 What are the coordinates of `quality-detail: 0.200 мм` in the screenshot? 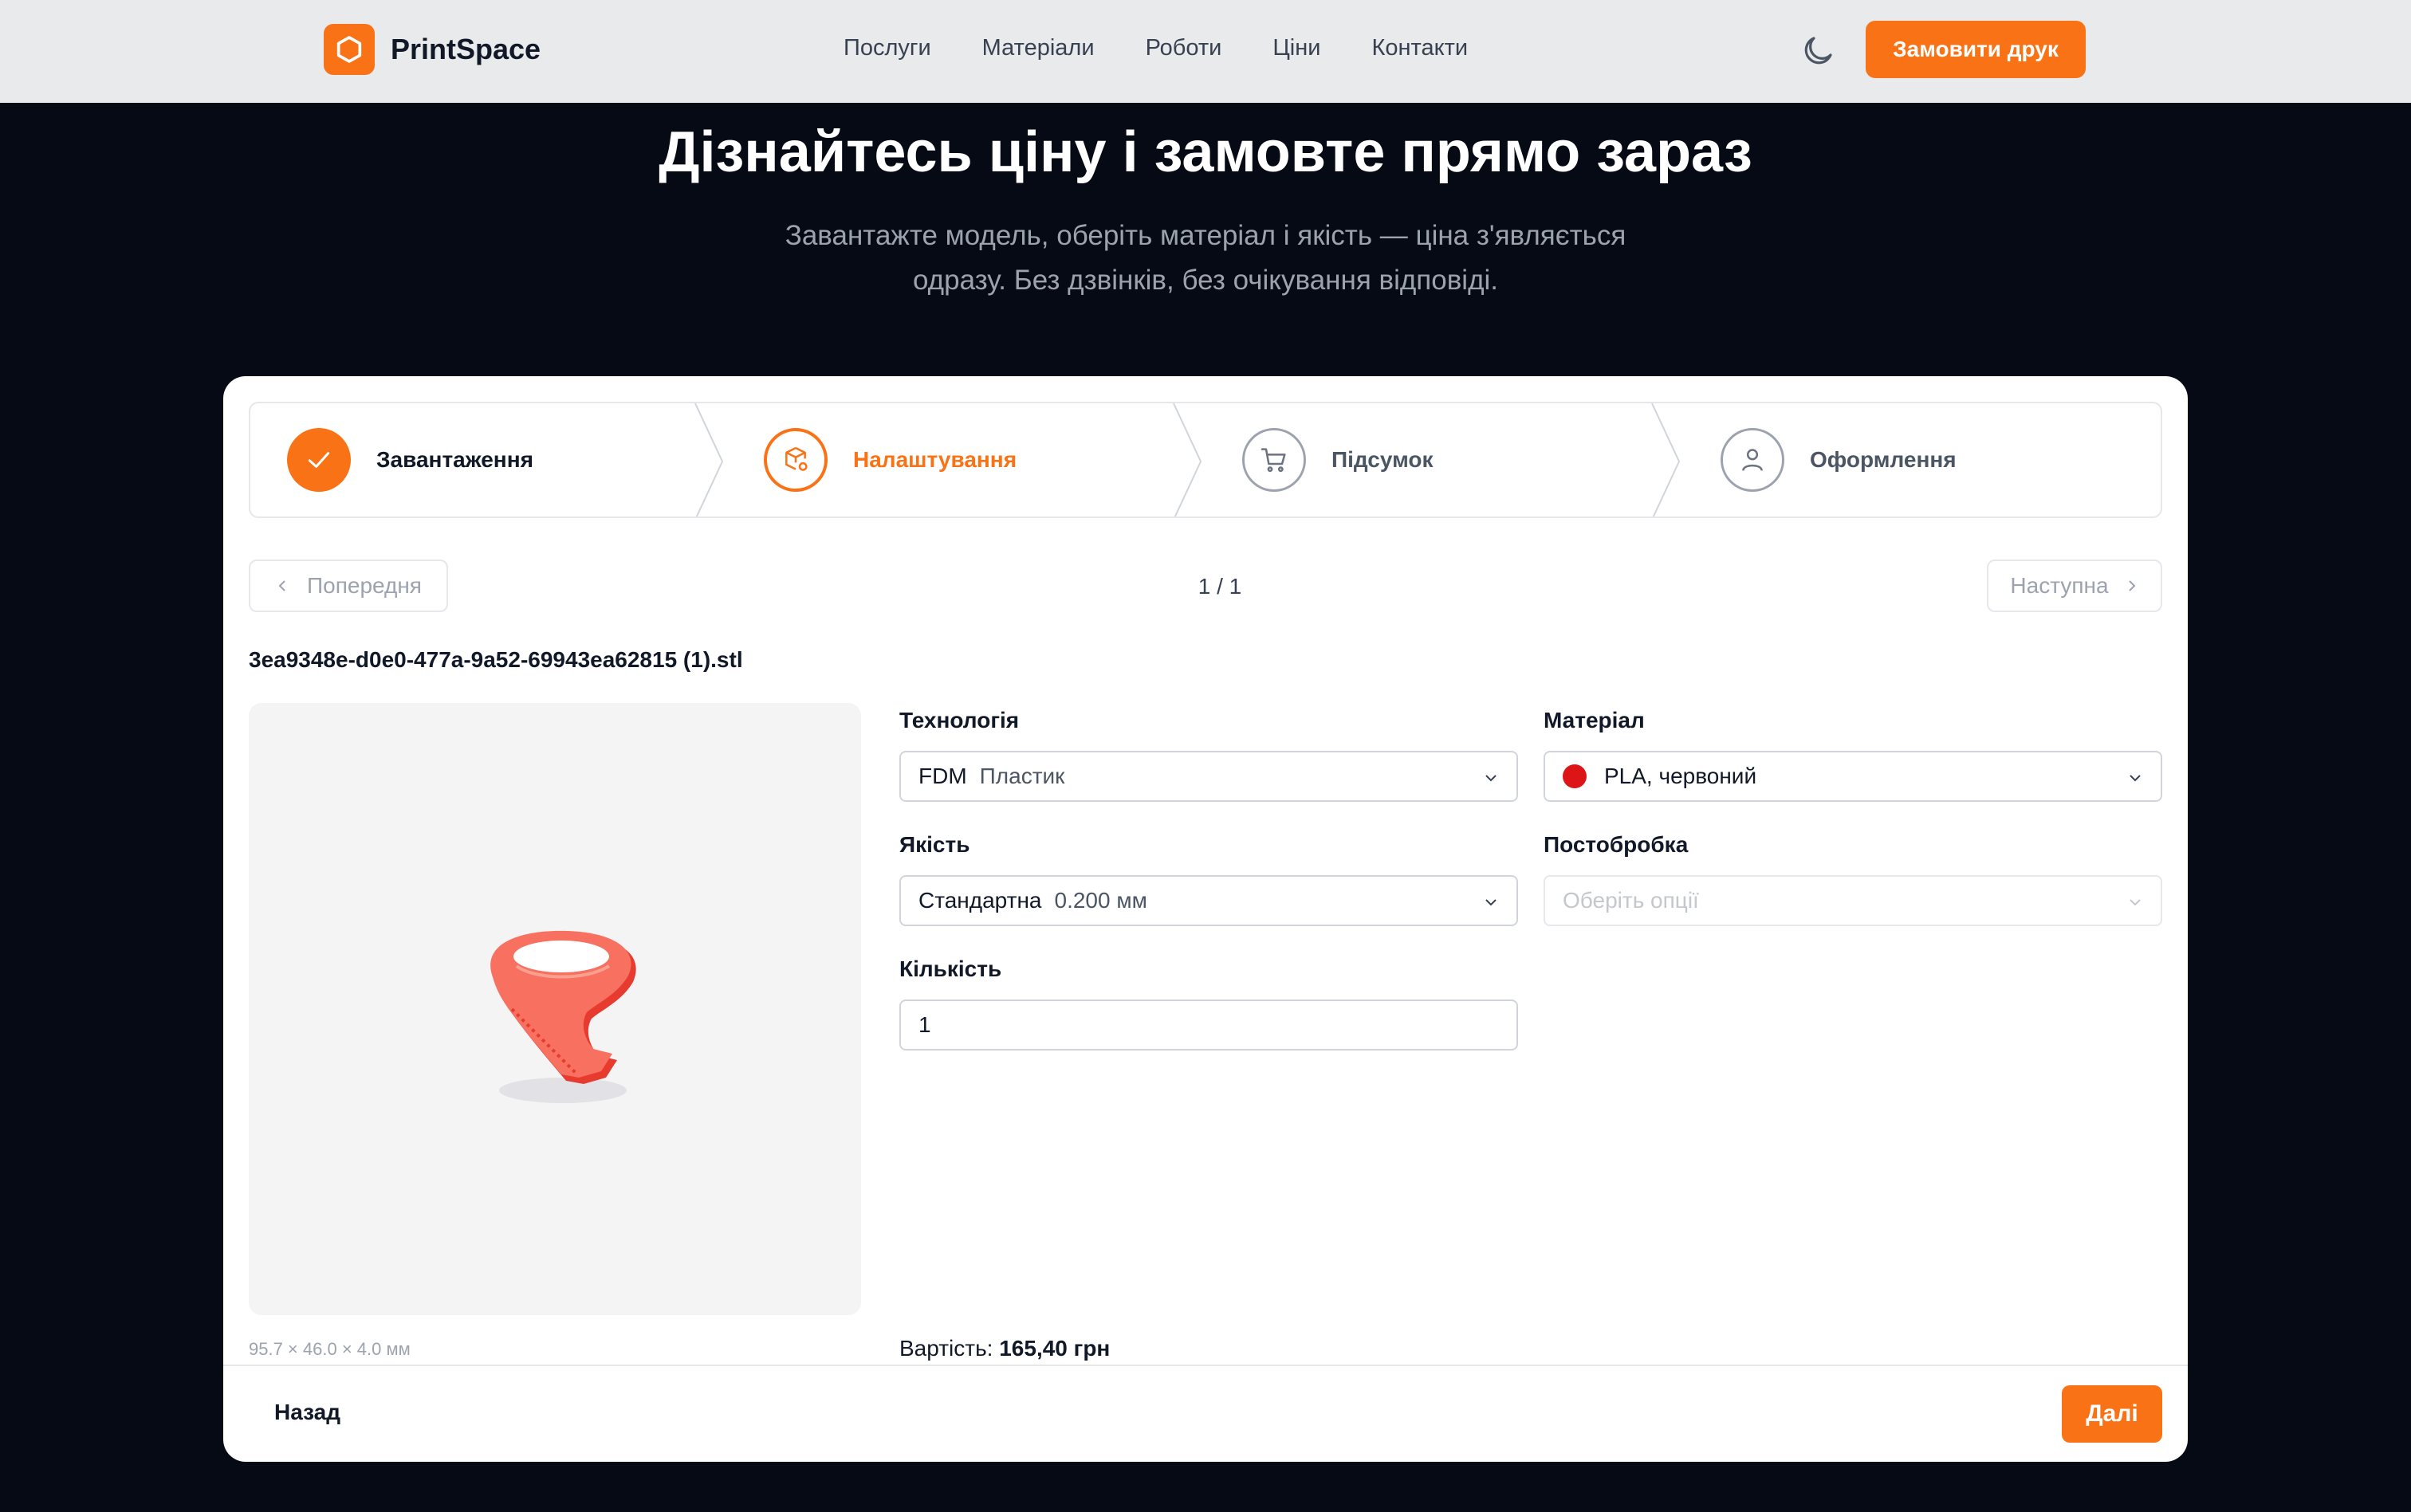 It's located at (1100, 900).